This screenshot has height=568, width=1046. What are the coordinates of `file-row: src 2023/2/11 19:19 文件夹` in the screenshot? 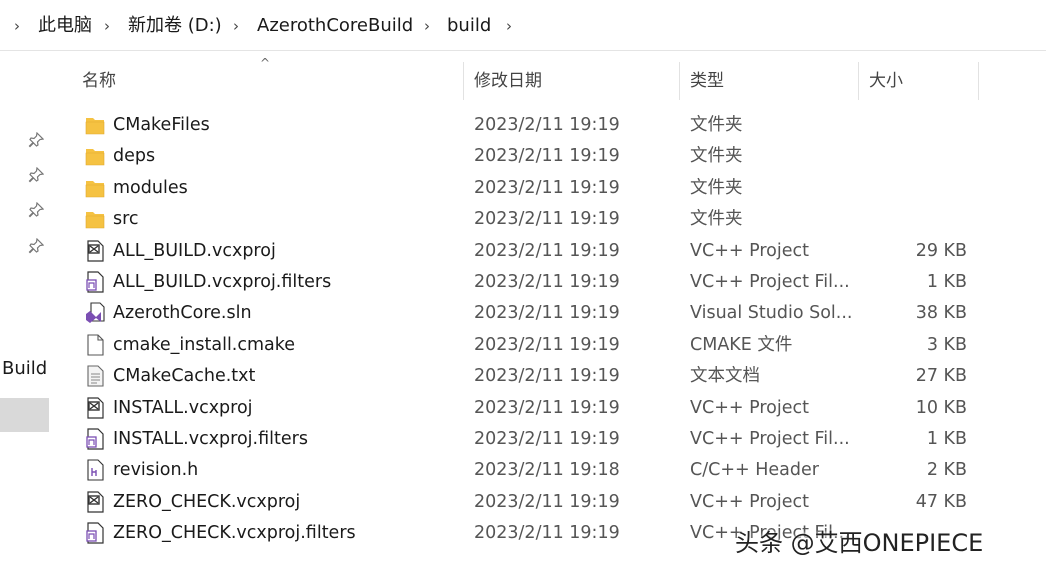 It's located at (523, 219).